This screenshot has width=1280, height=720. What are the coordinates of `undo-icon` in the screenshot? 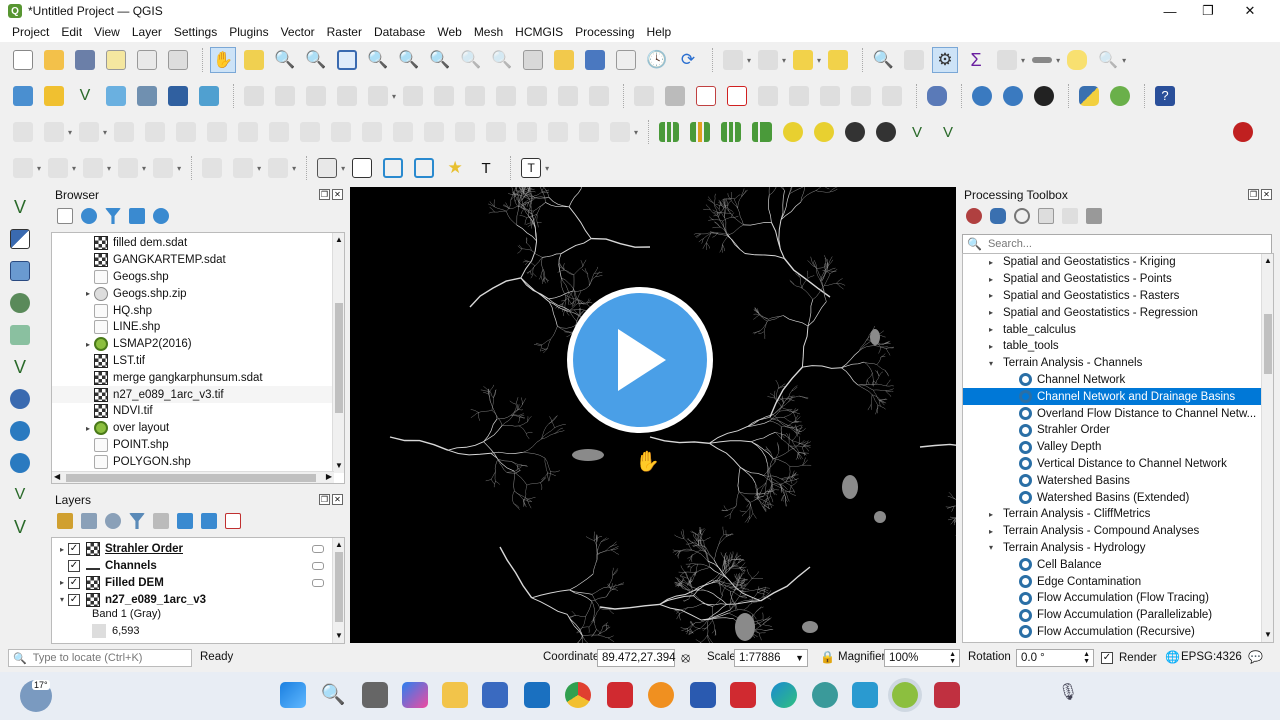 It's located at (568, 96).